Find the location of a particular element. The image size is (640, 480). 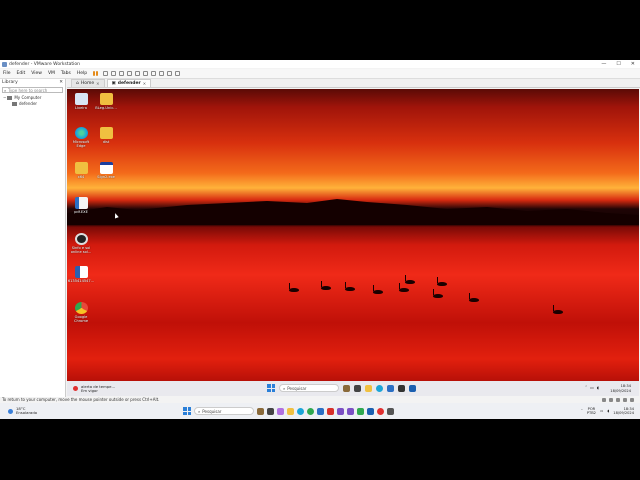

host-weather-widget: 18°C Ensolarado is located at coordinates (19, 411).